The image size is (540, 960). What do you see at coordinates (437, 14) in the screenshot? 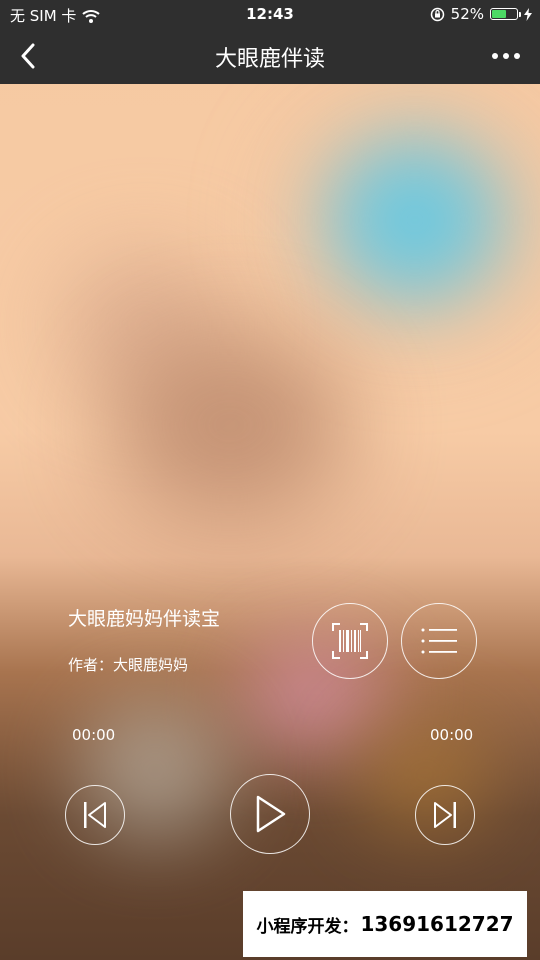
I see `orientation-lock-icon` at bounding box center [437, 14].